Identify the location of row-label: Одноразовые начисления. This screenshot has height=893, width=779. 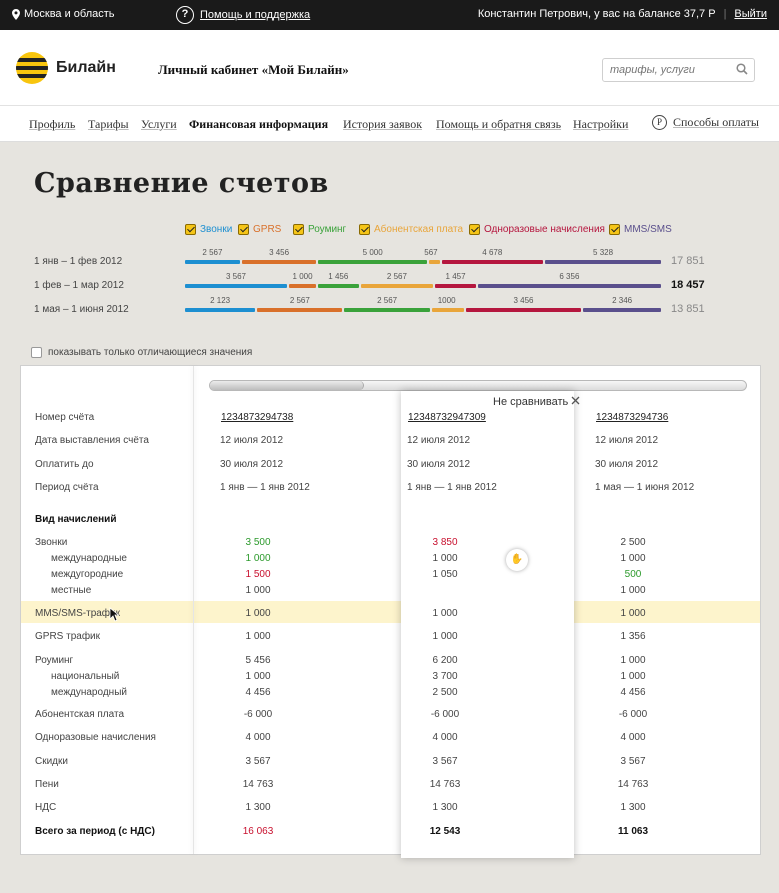
(95, 737).